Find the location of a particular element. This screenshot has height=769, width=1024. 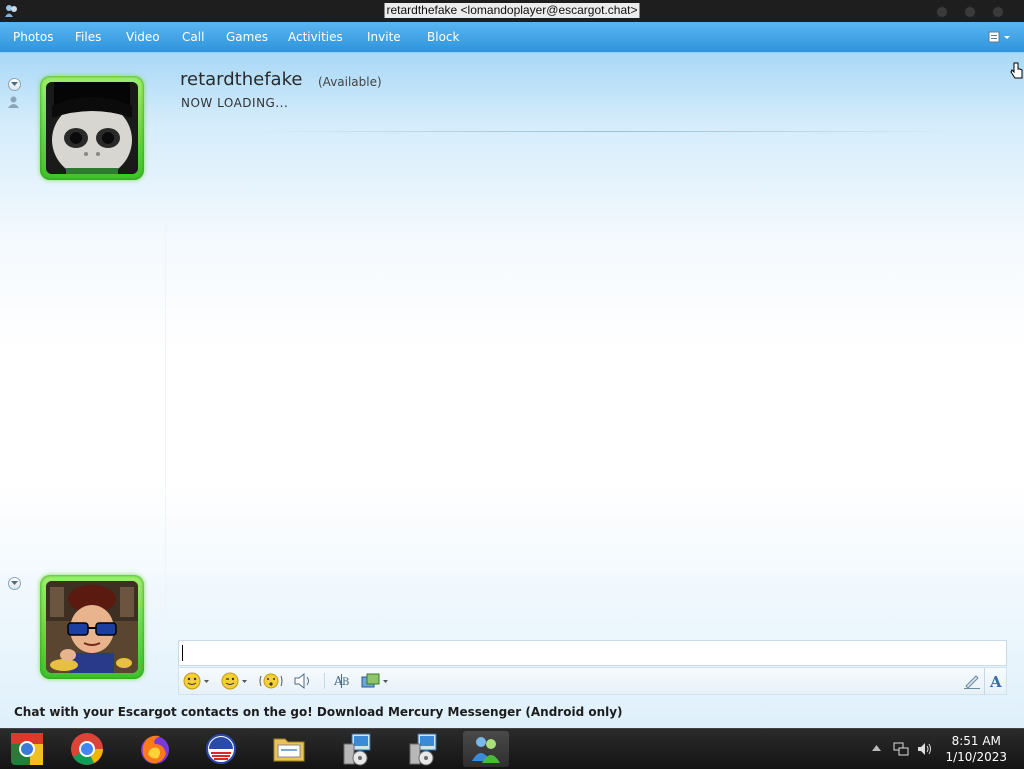

chrome-icon is located at coordinates (87, 749).